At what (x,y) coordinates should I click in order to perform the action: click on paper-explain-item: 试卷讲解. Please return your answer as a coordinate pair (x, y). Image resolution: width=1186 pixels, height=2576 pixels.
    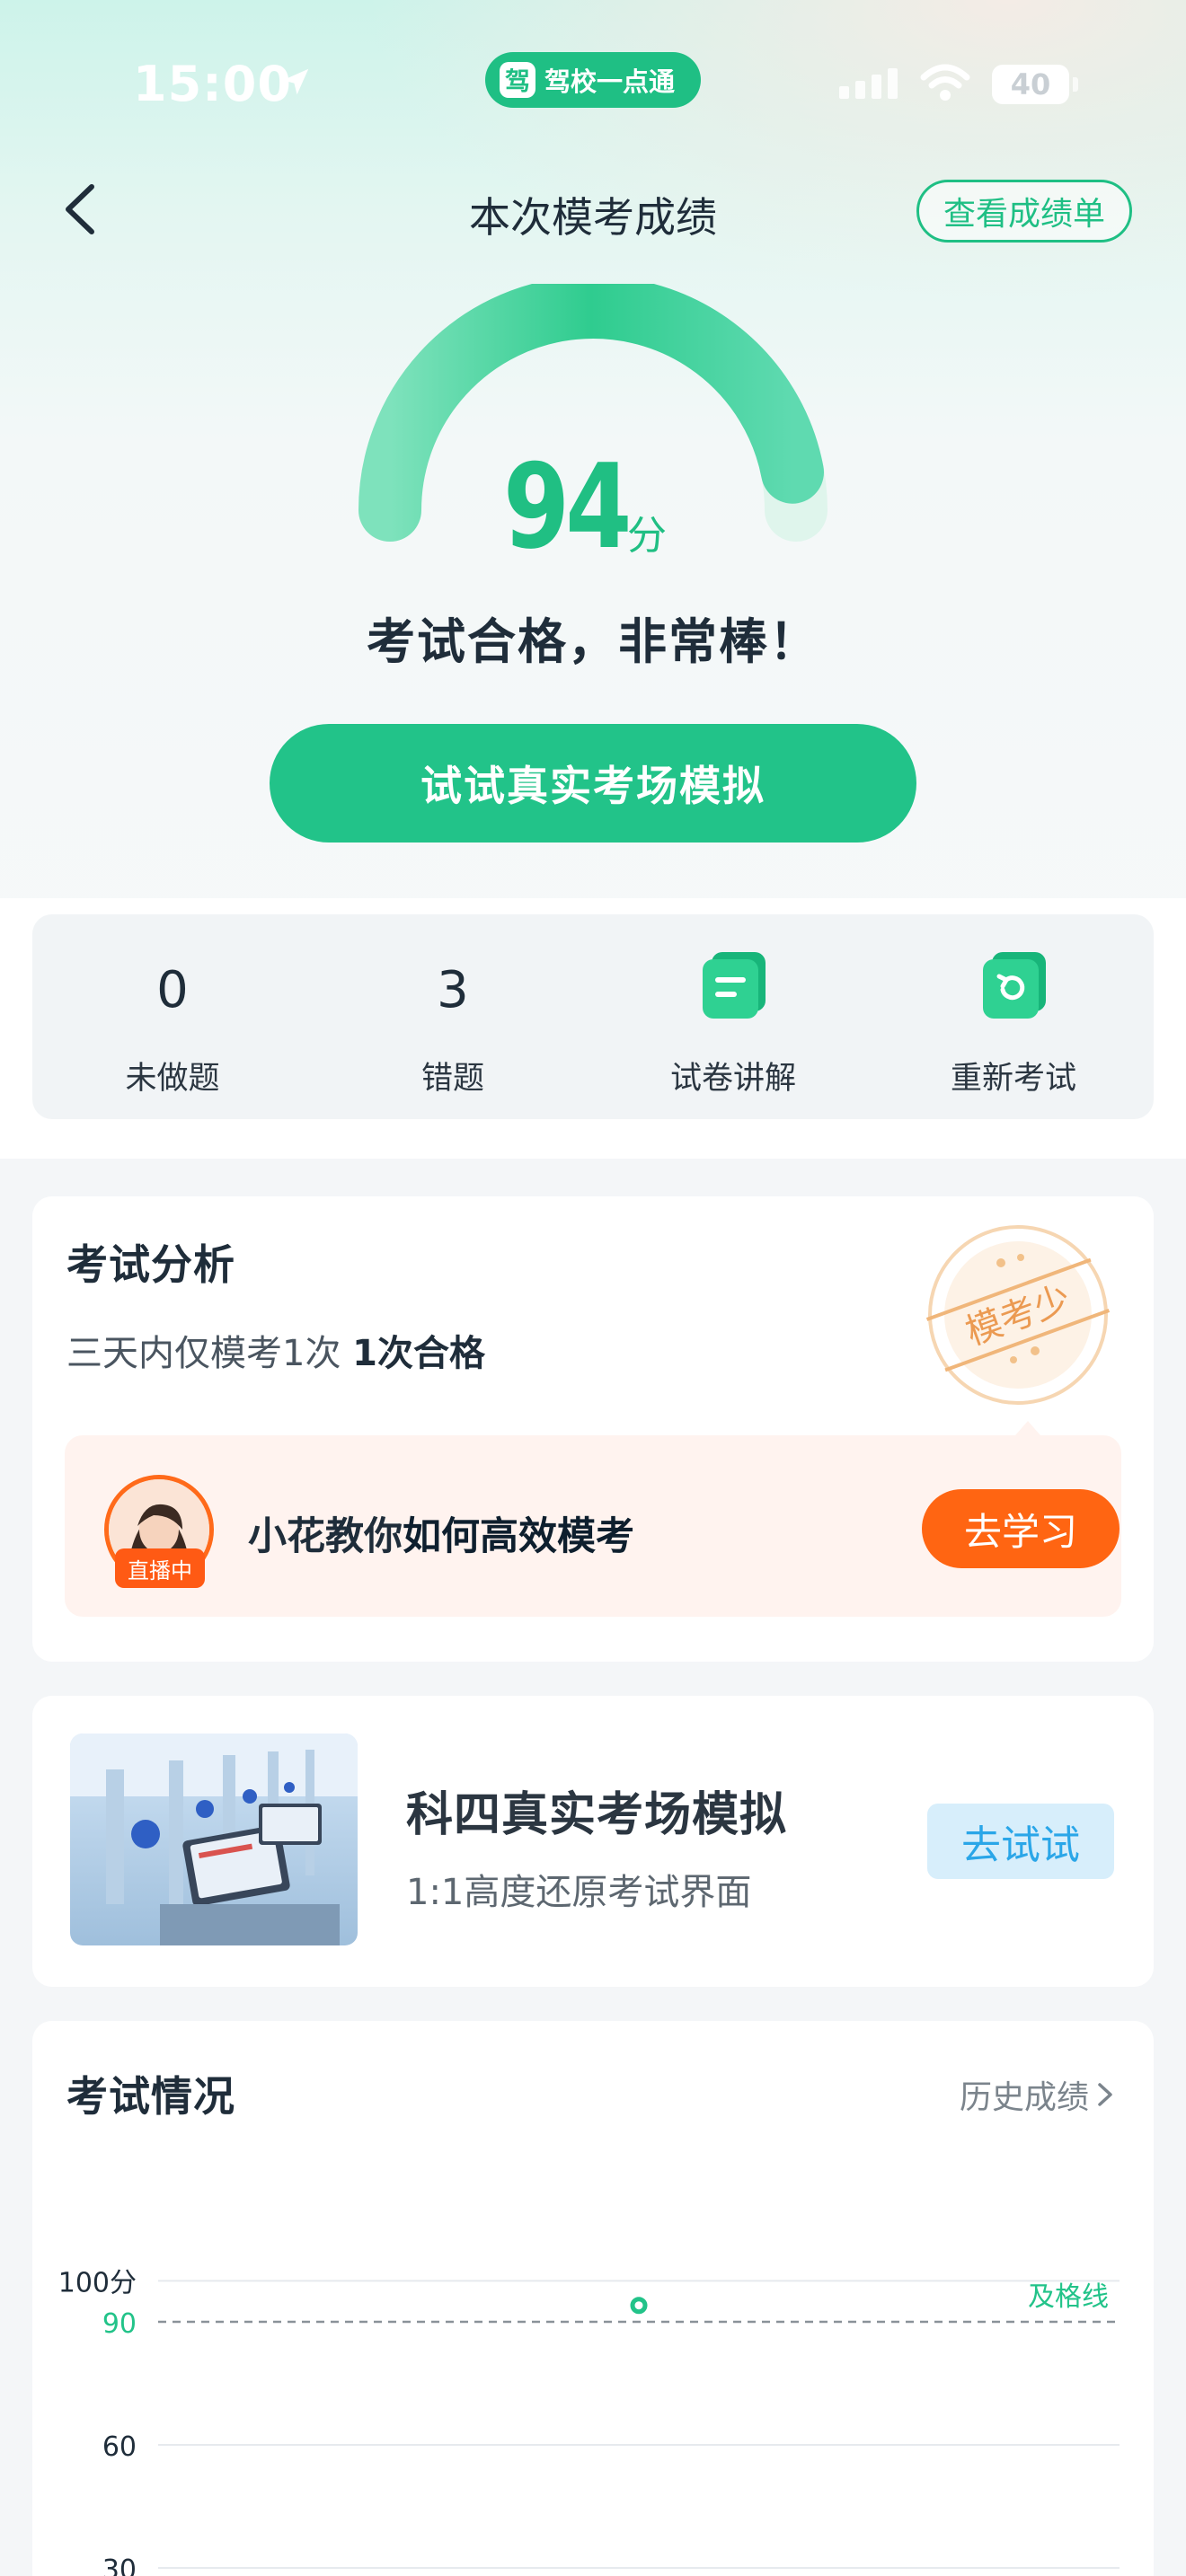
    Looking at the image, I should click on (733, 1016).